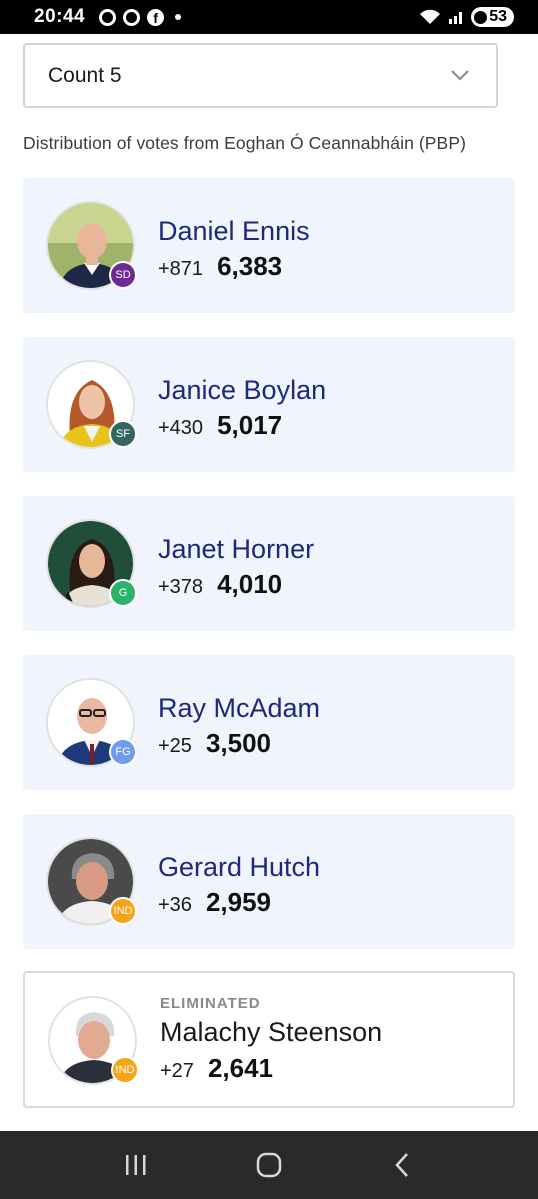 The image size is (538, 1199). Describe the element at coordinates (177, 1071) in the screenshot. I see `vote-change: +27` at that location.